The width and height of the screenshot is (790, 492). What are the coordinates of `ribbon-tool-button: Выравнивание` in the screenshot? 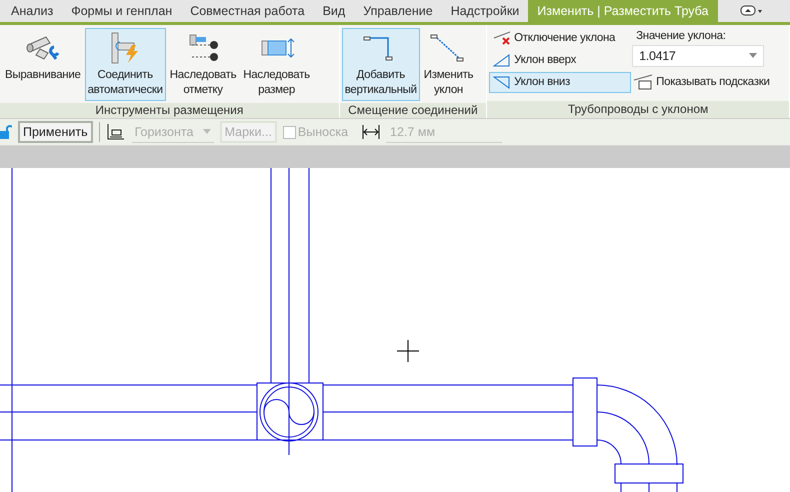 It's located at (43, 64).